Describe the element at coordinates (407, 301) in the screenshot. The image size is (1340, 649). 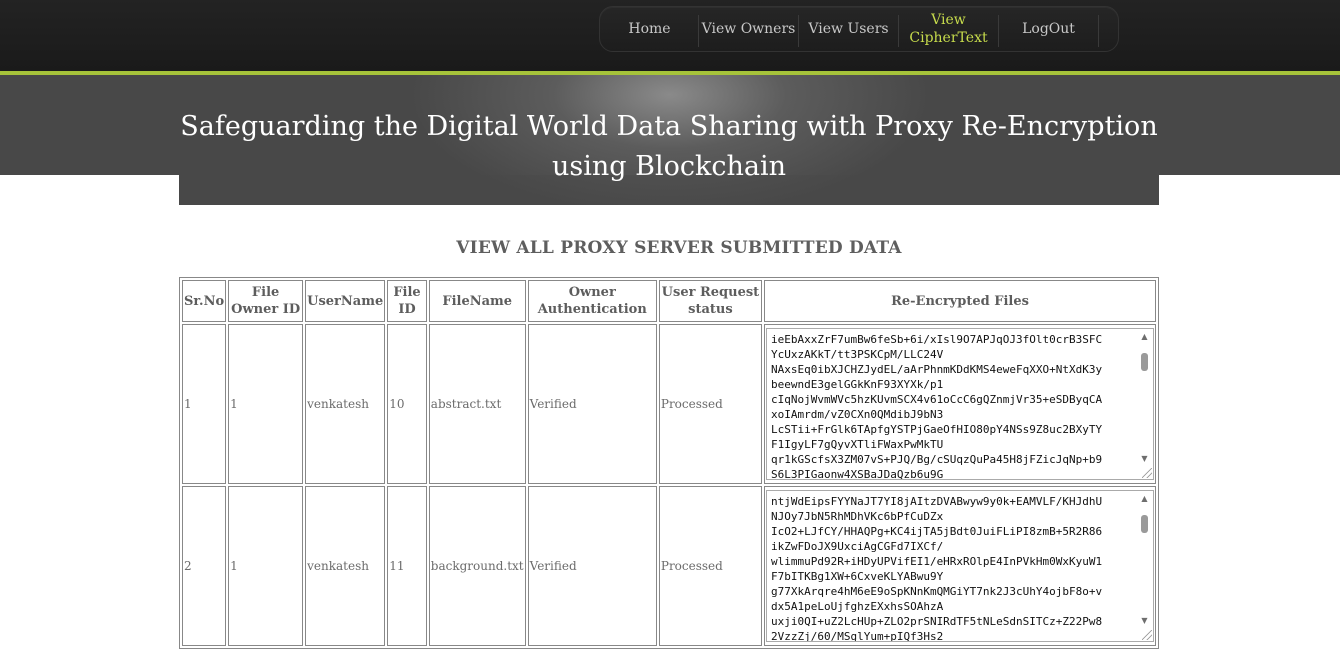
I see `column-header-file-id: File ID` at that location.